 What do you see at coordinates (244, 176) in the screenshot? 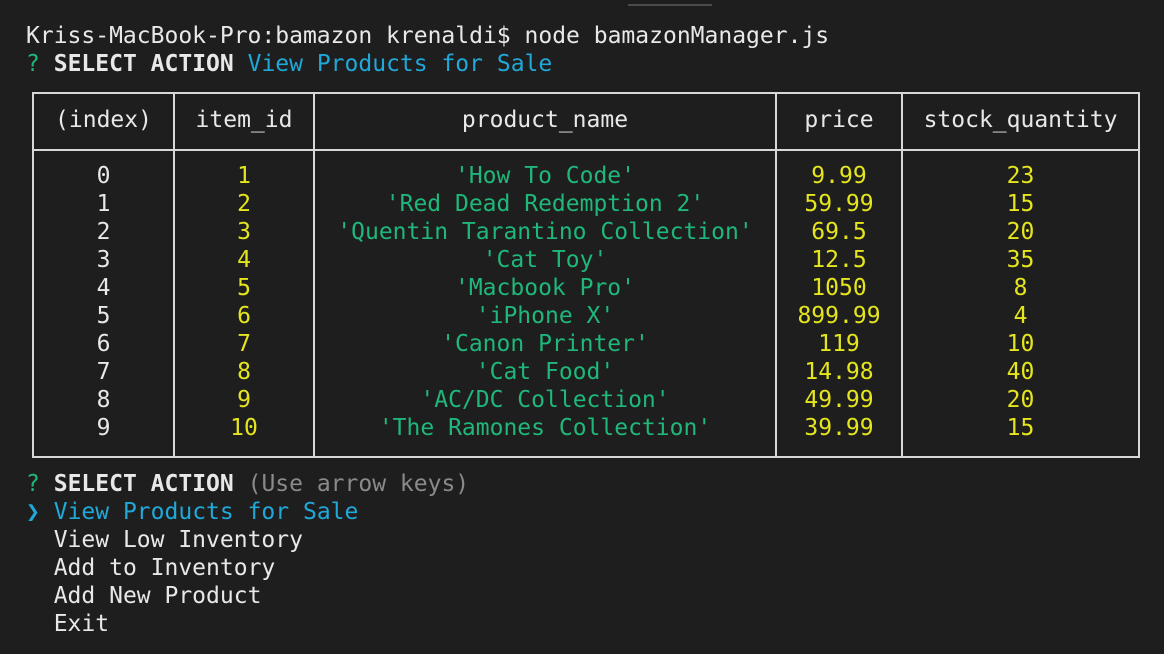
I see `cell-item-id: 1` at bounding box center [244, 176].